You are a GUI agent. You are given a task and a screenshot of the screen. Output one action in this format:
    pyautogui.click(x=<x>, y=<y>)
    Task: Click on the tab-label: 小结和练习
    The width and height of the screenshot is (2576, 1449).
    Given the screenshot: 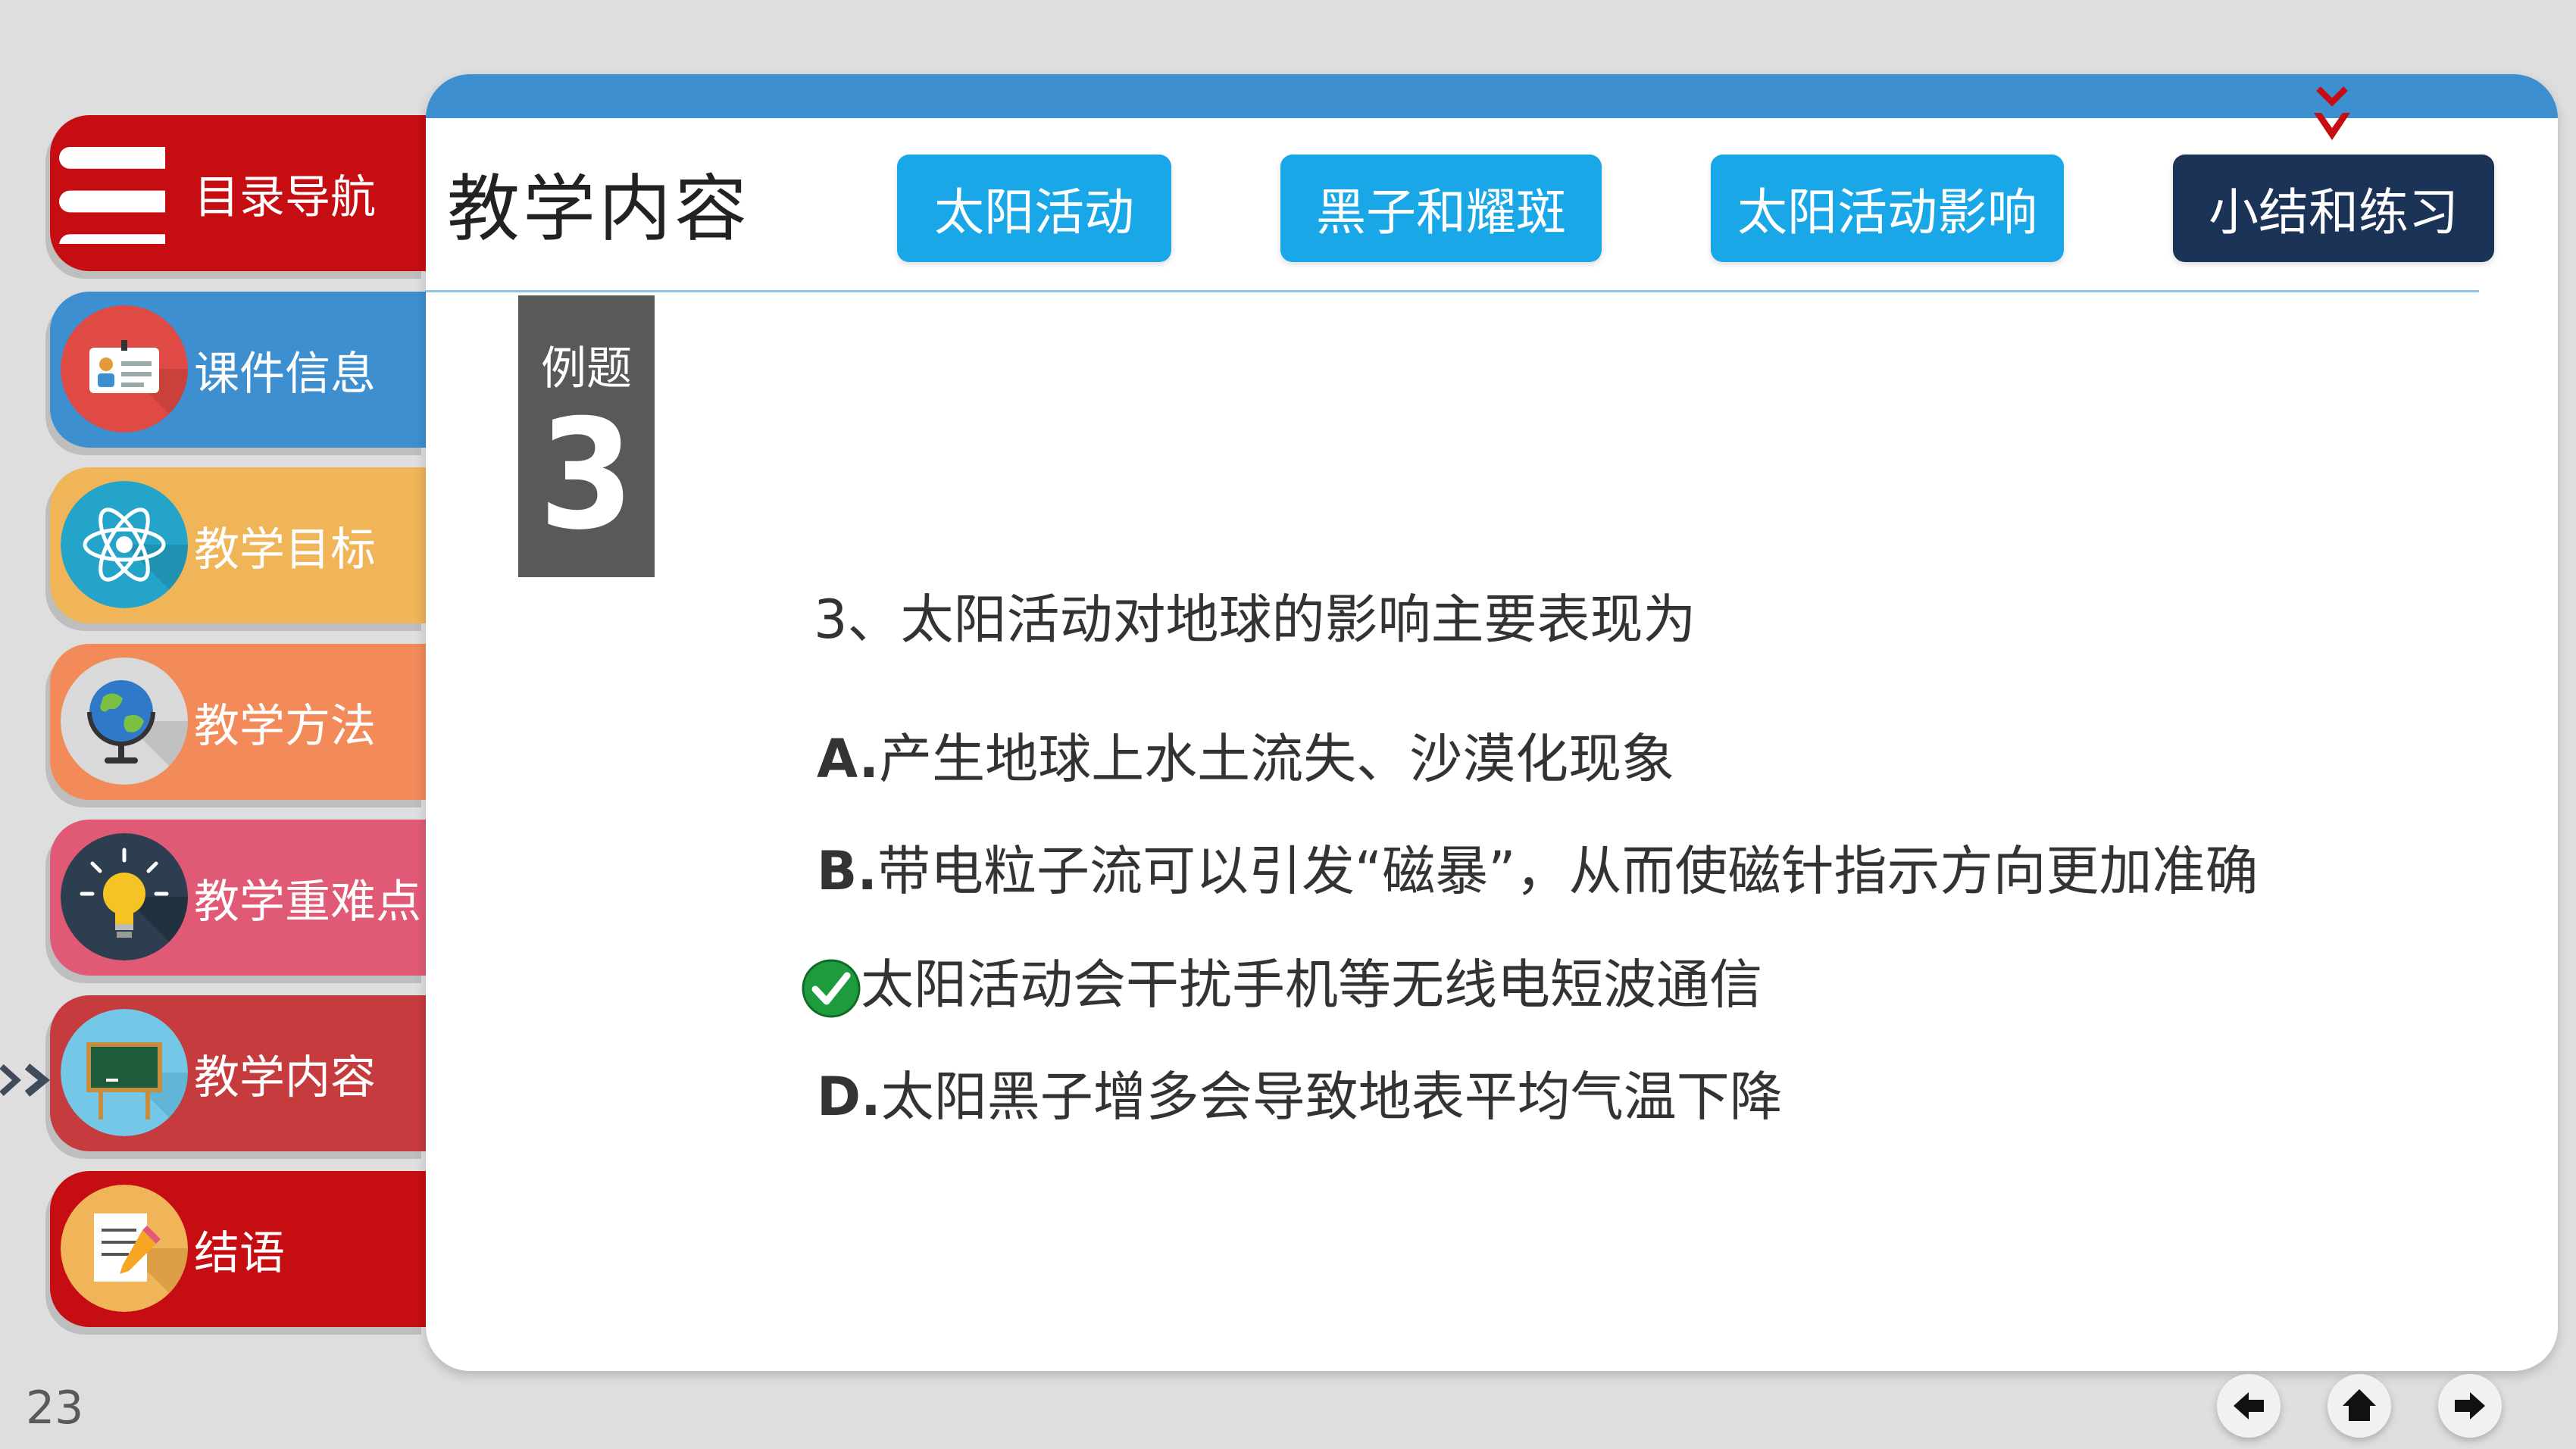 What is the action you would take?
    pyautogui.click(x=2334, y=212)
    